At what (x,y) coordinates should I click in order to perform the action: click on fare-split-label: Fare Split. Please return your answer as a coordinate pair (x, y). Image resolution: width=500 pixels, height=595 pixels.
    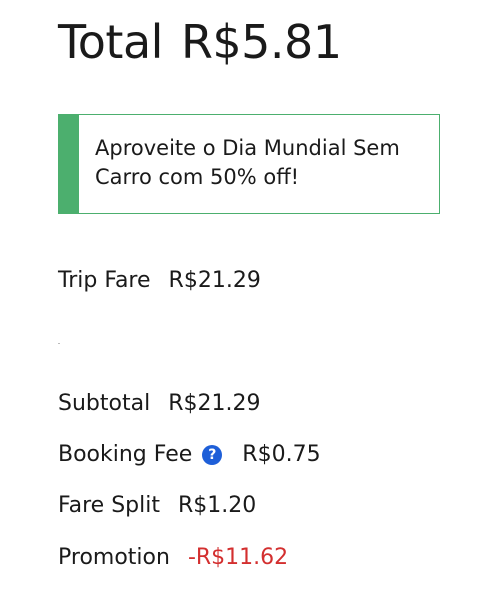
    Looking at the image, I should click on (109, 505).